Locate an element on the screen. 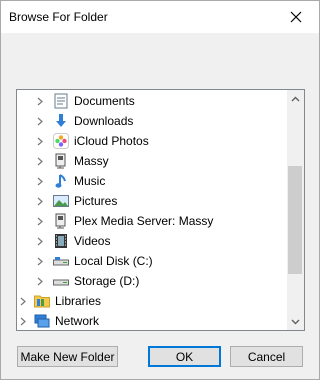 The width and height of the screenshot is (320, 380). tree-item-storage-d: Storage (D:) is located at coordinates (169, 281).